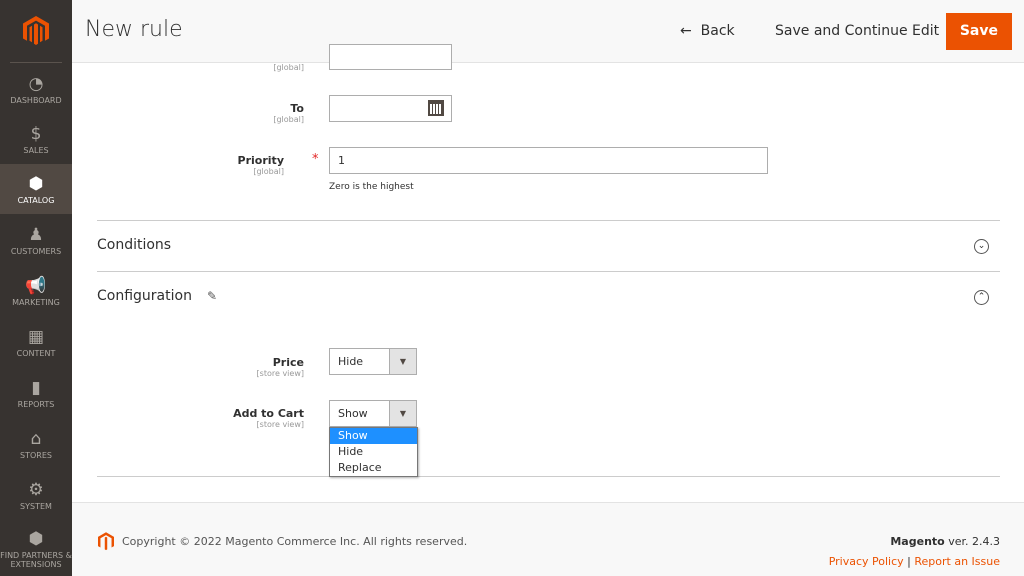  Describe the element at coordinates (36, 302) in the screenshot. I see `sidebar-item-label: Marketing` at that location.